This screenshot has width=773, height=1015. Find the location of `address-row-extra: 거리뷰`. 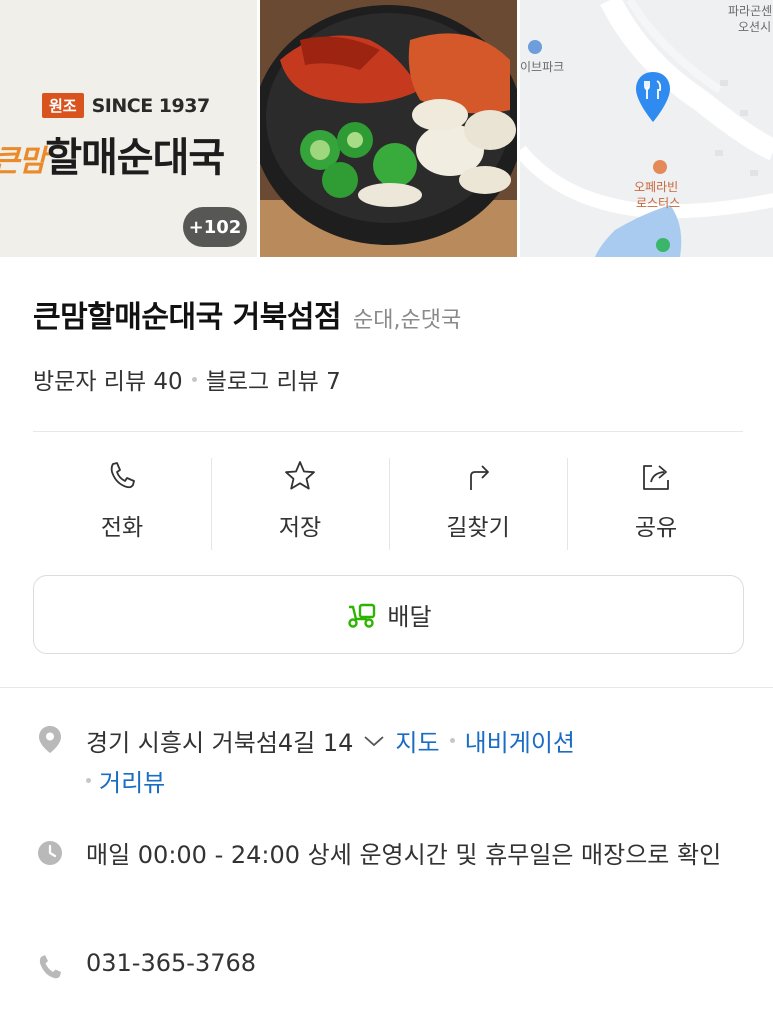

address-row-extra: 거리뷰 is located at coordinates (125, 780).